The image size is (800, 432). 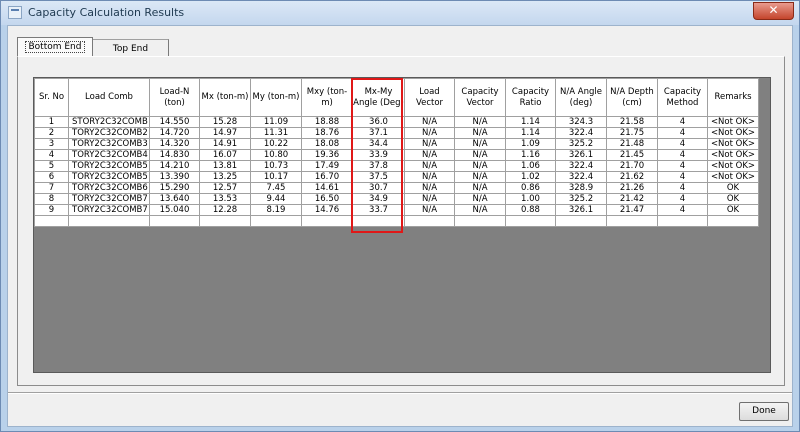 I want to click on empty-row, so click(x=396, y=221).